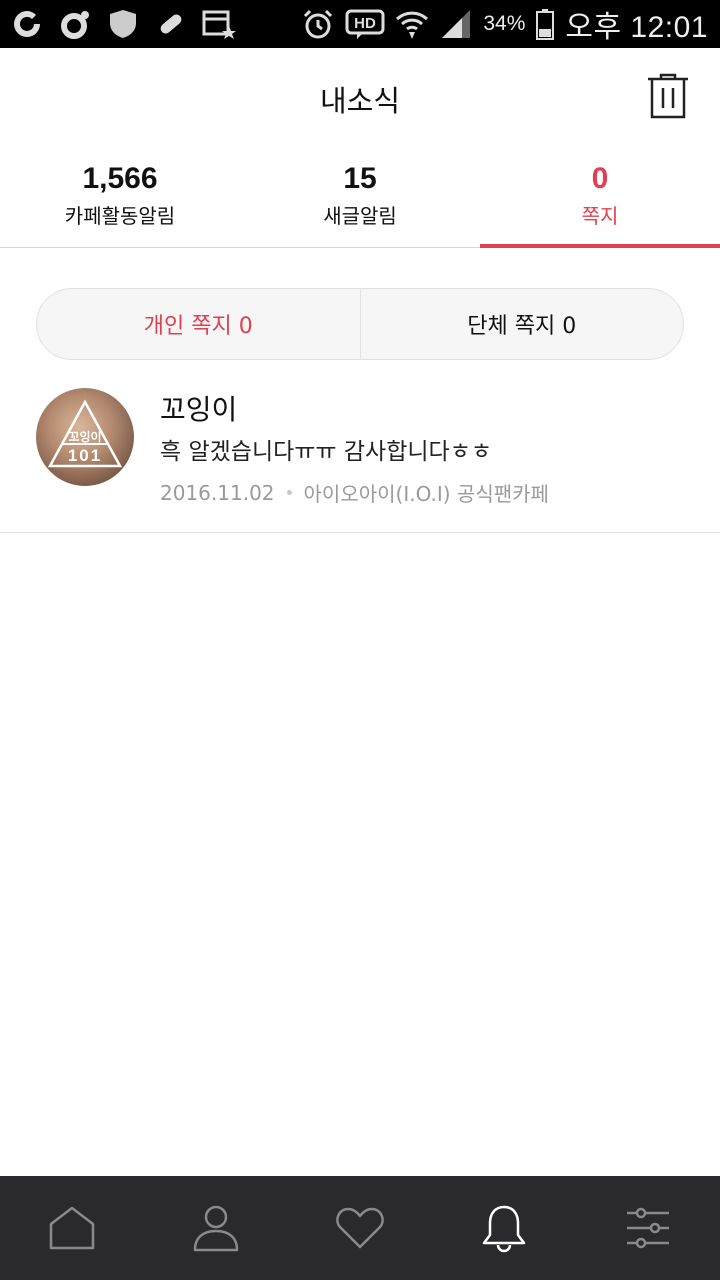 Image resolution: width=720 pixels, height=1280 pixels. What do you see at coordinates (120, 196) in the screenshot?
I see `tab-cafe-activity: 1,566 카페활동알림` at bounding box center [120, 196].